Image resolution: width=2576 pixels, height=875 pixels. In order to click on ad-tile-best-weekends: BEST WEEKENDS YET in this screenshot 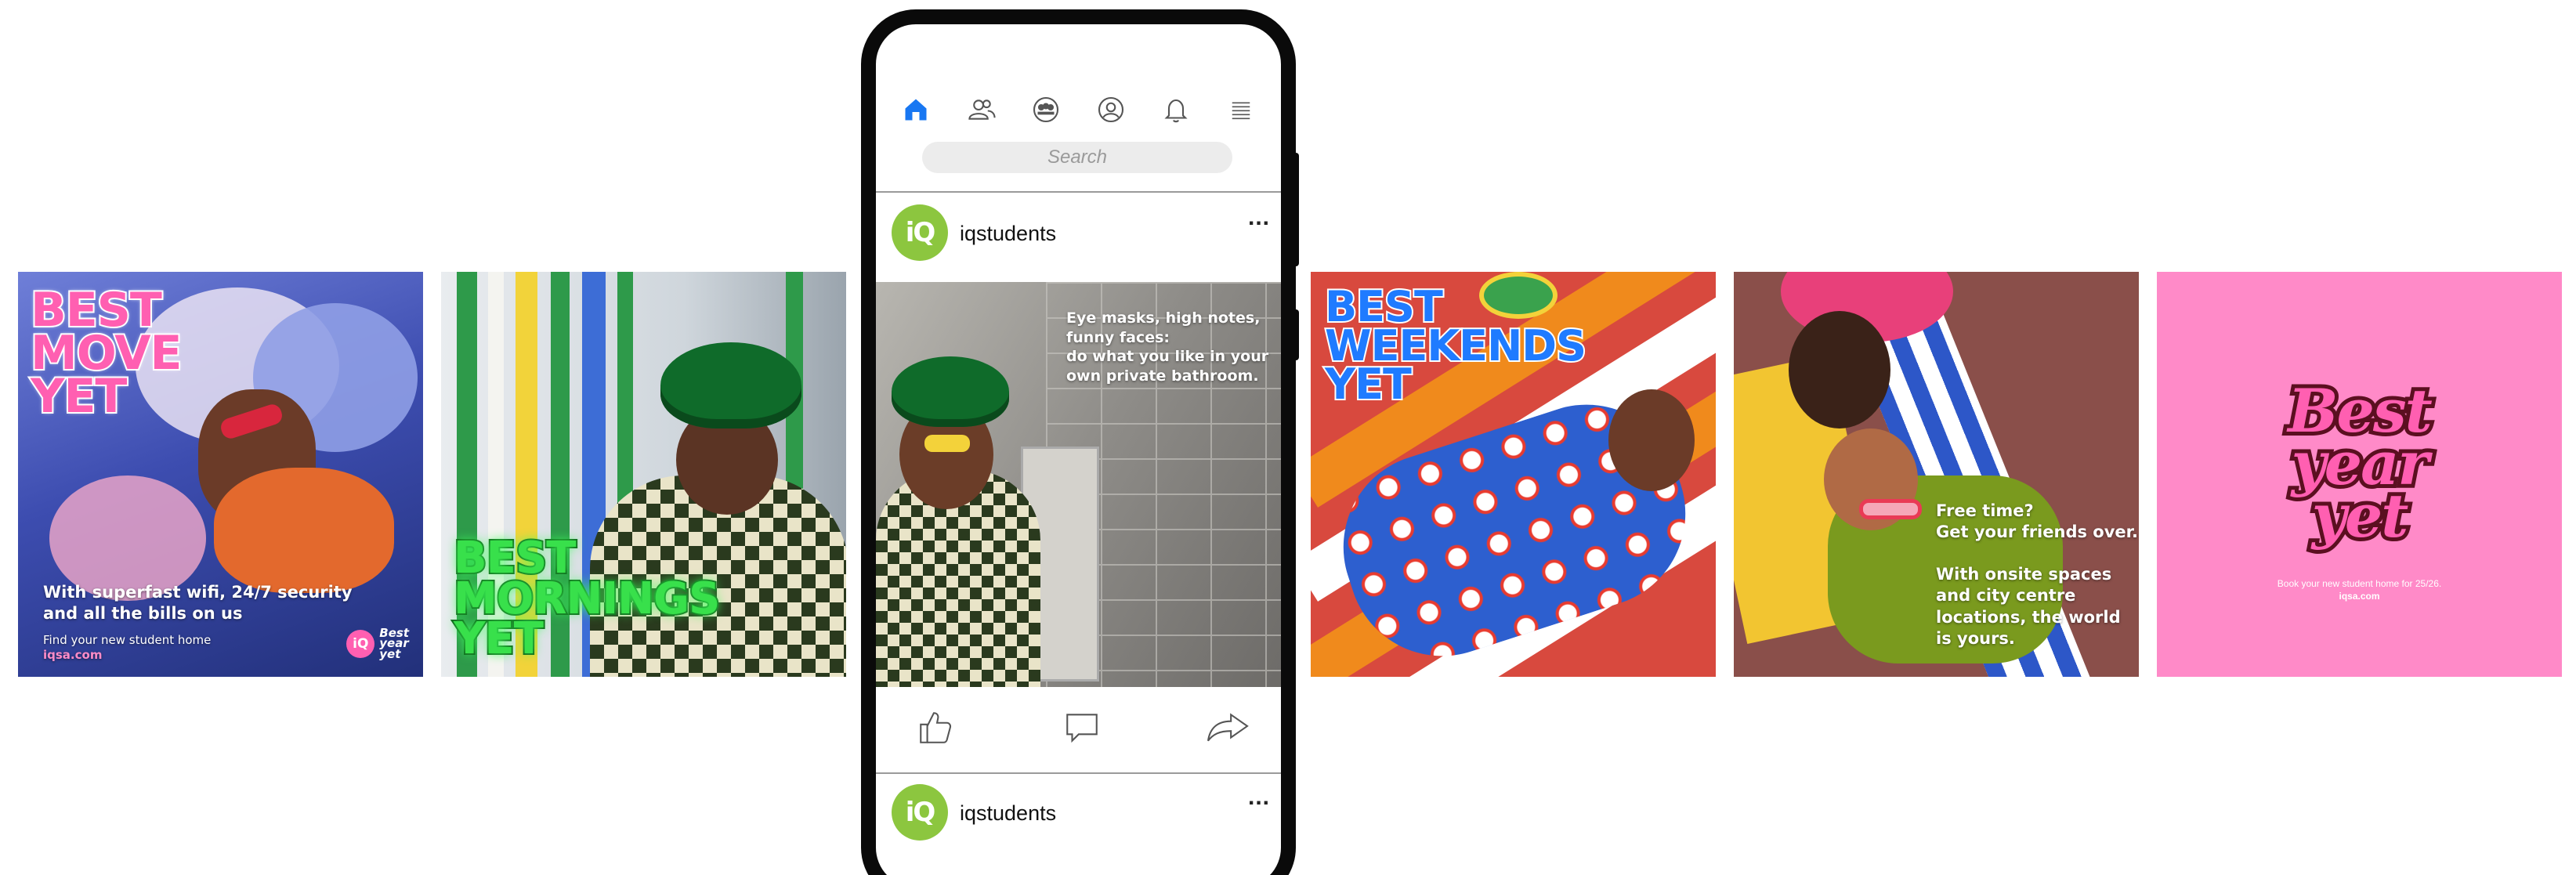, I will do `click(1514, 474)`.